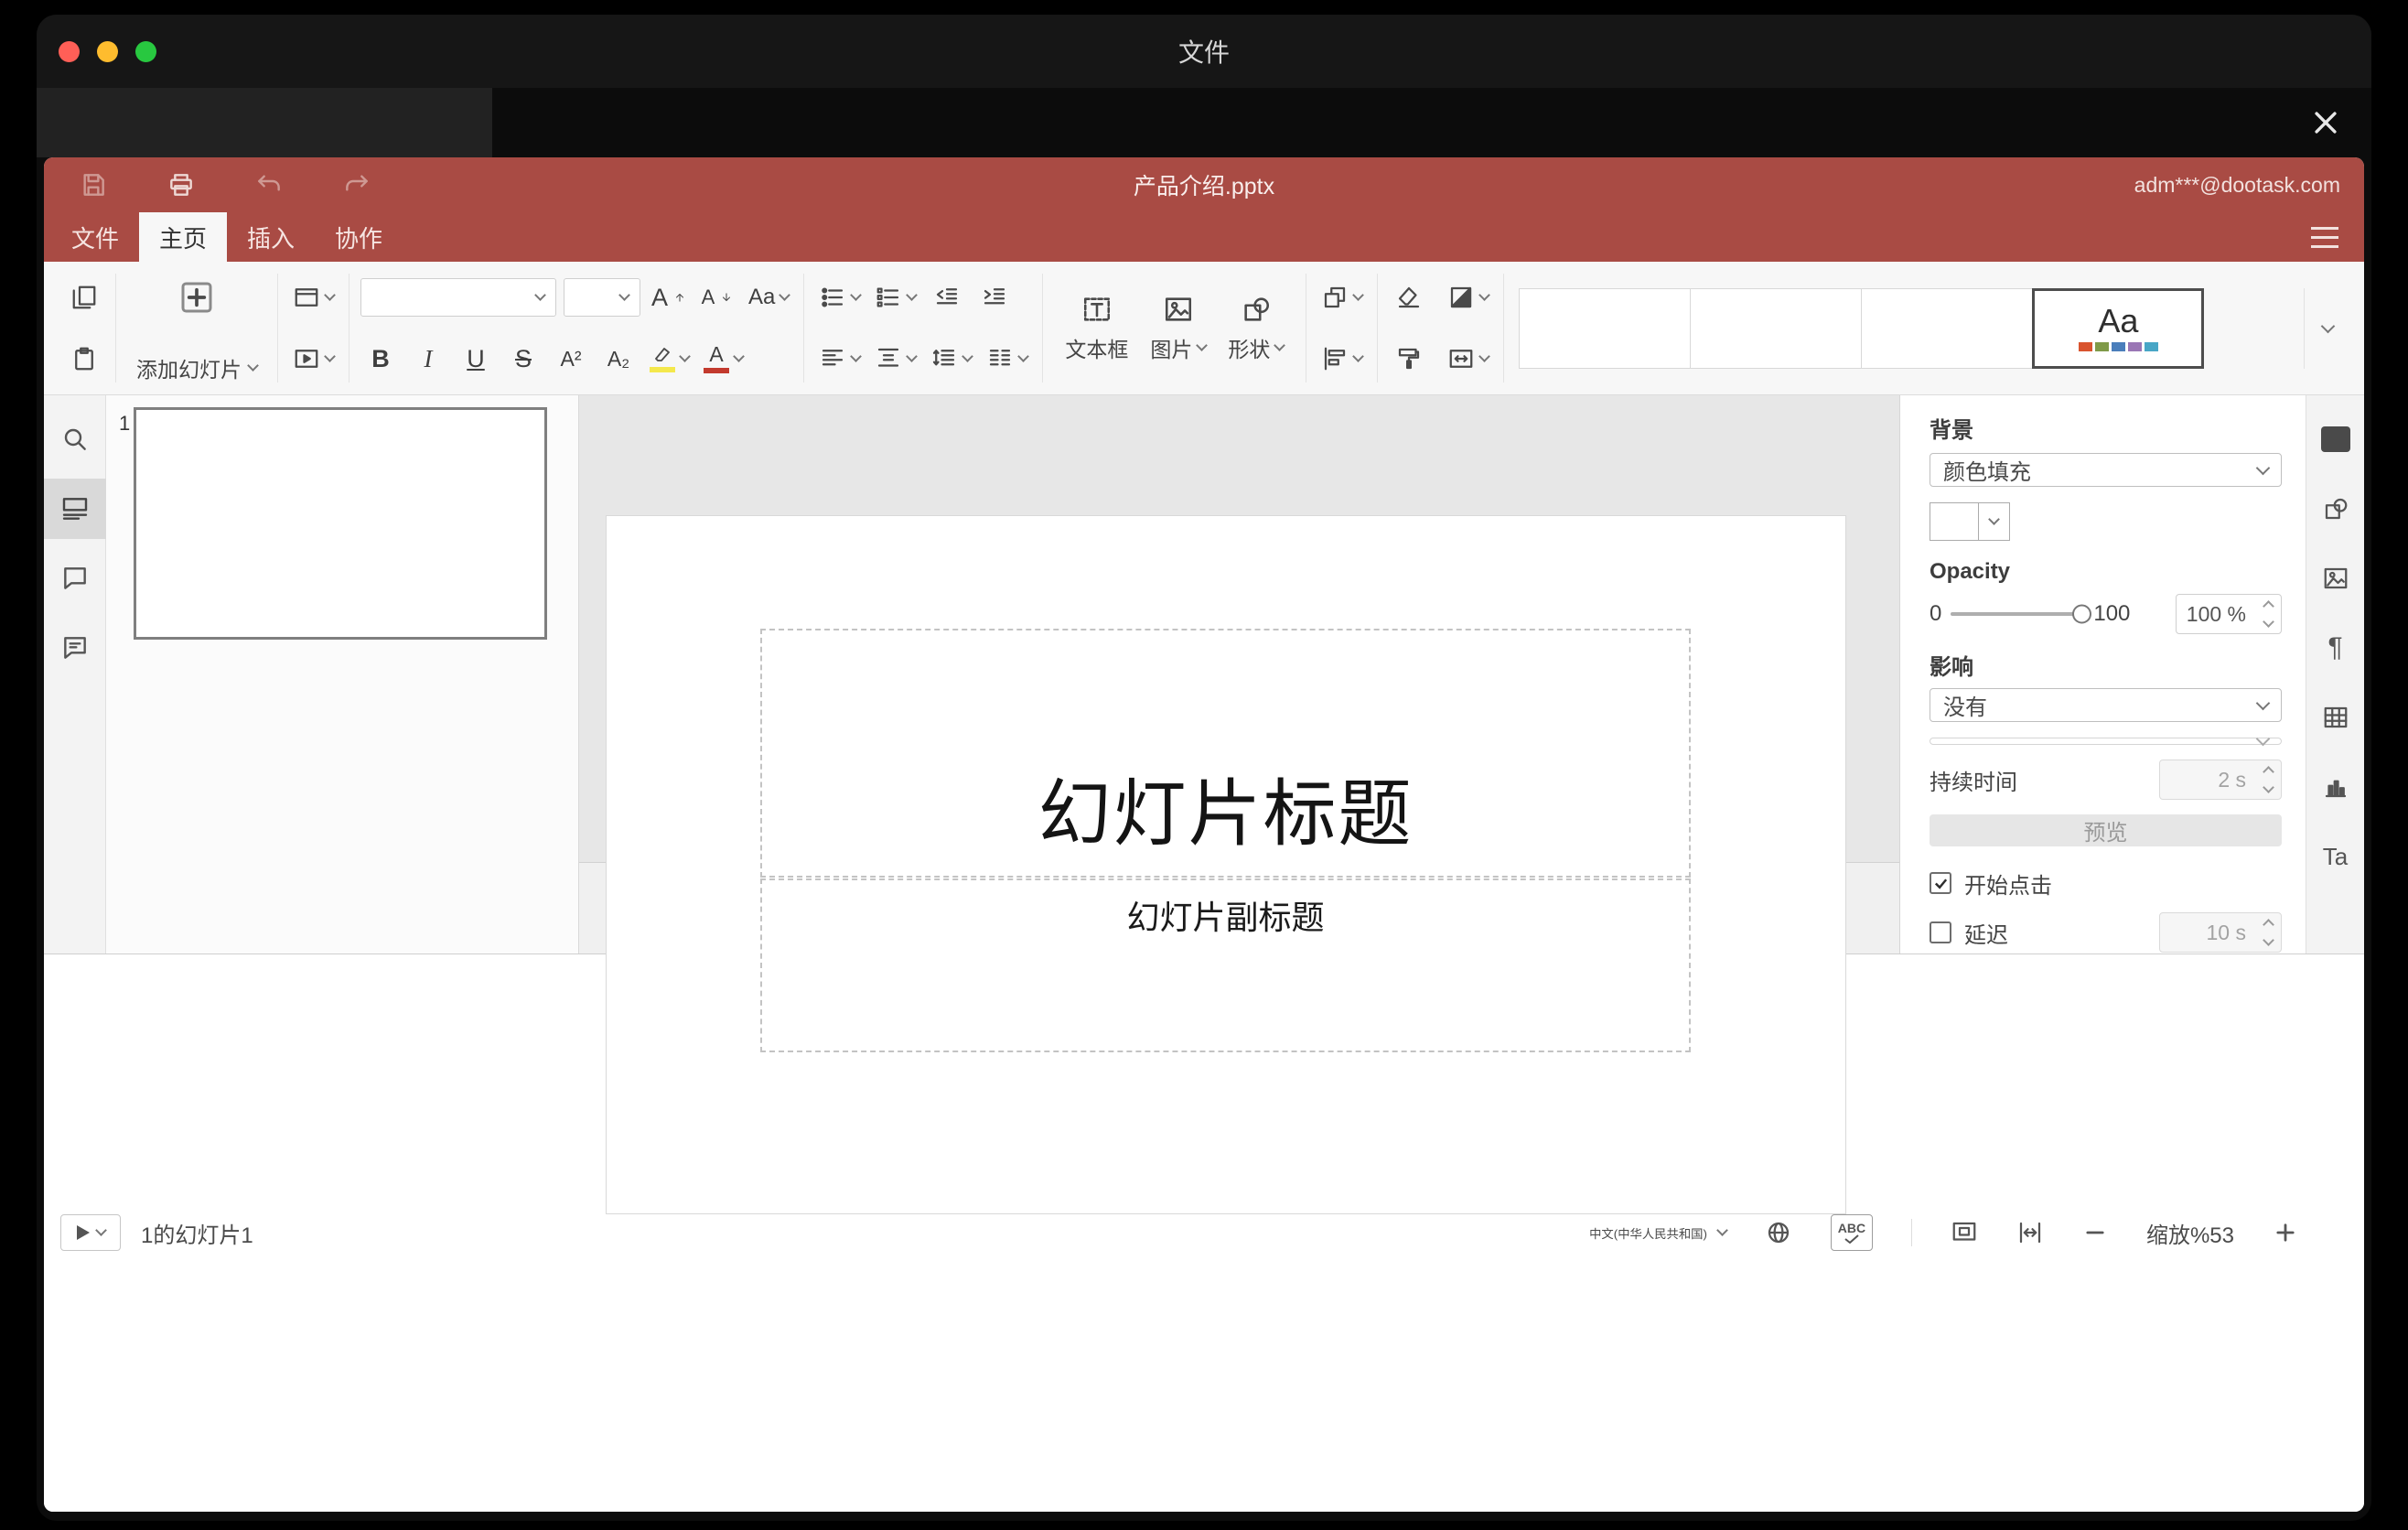 The image size is (2408, 1530). What do you see at coordinates (2106, 470) in the screenshot?
I see `background-fill-select: 颜色填充` at bounding box center [2106, 470].